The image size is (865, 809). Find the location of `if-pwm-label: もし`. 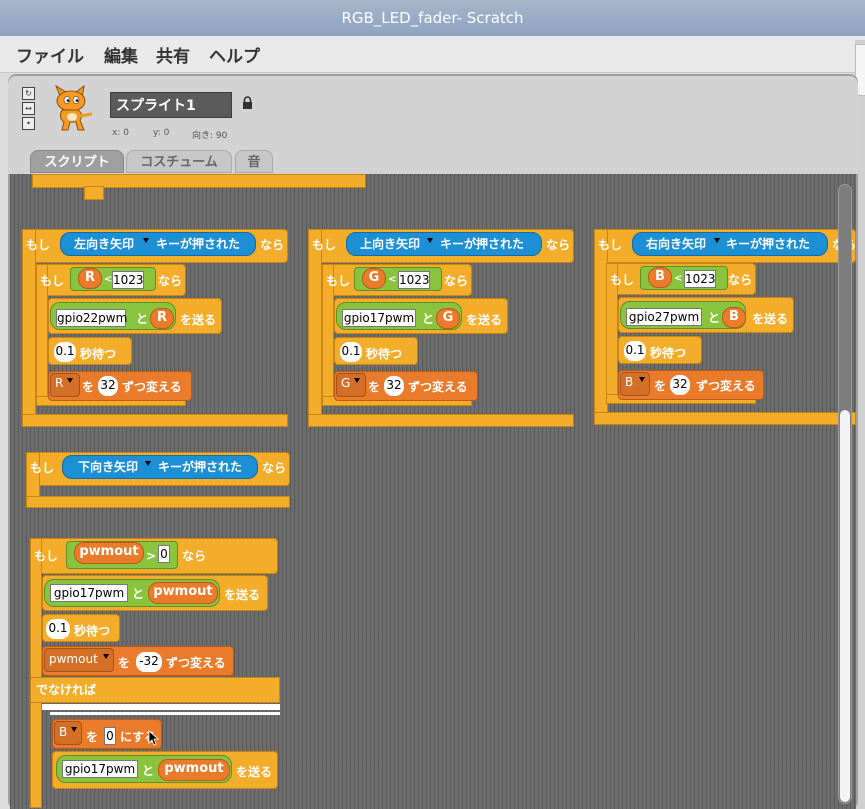

if-pwm-label: もし is located at coordinates (46, 556).